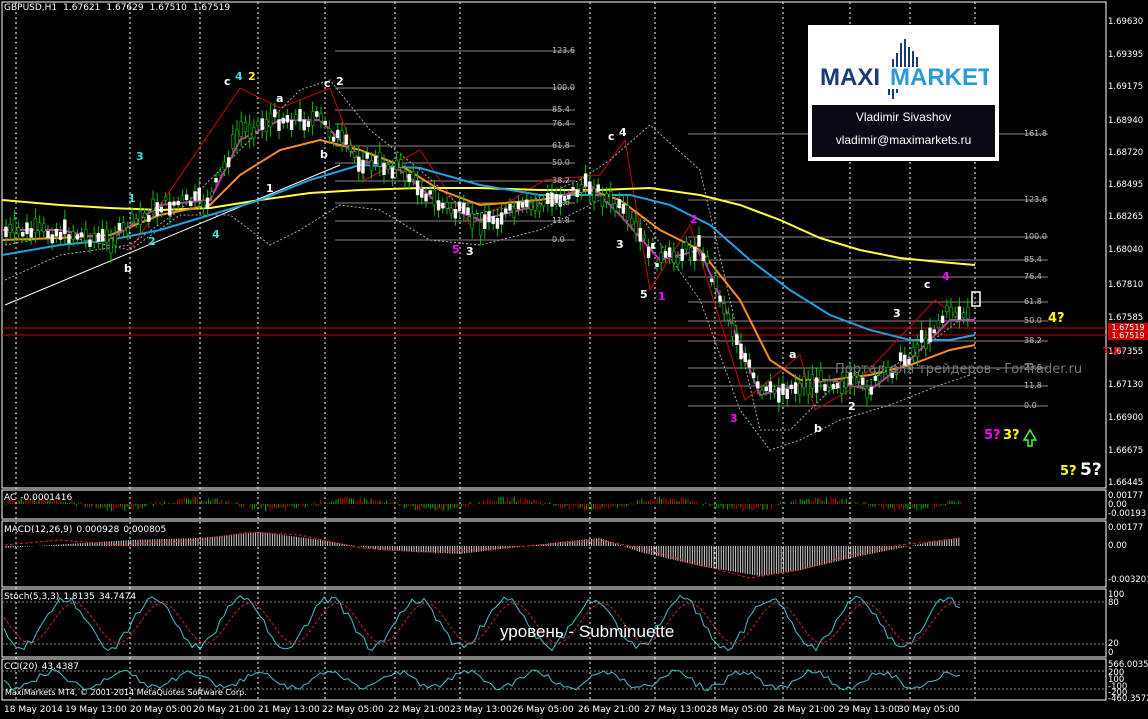  Describe the element at coordinates (561, 162) in the screenshot. I see `fibo-left-label: 50.0` at that location.